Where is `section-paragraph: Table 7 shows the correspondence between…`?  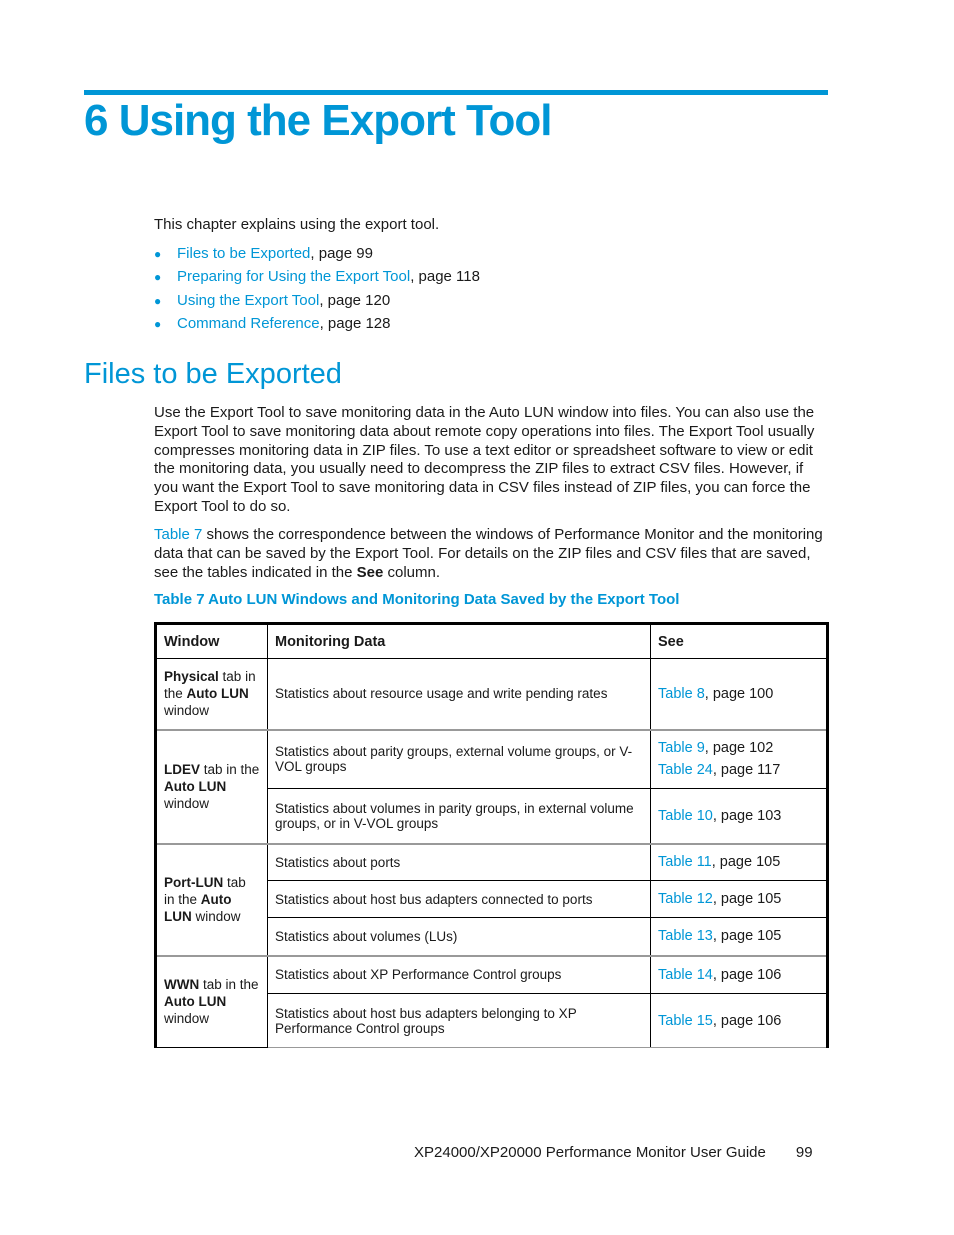
section-paragraph: Table 7 shows the correspondence between… is located at coordinates (488, 553).